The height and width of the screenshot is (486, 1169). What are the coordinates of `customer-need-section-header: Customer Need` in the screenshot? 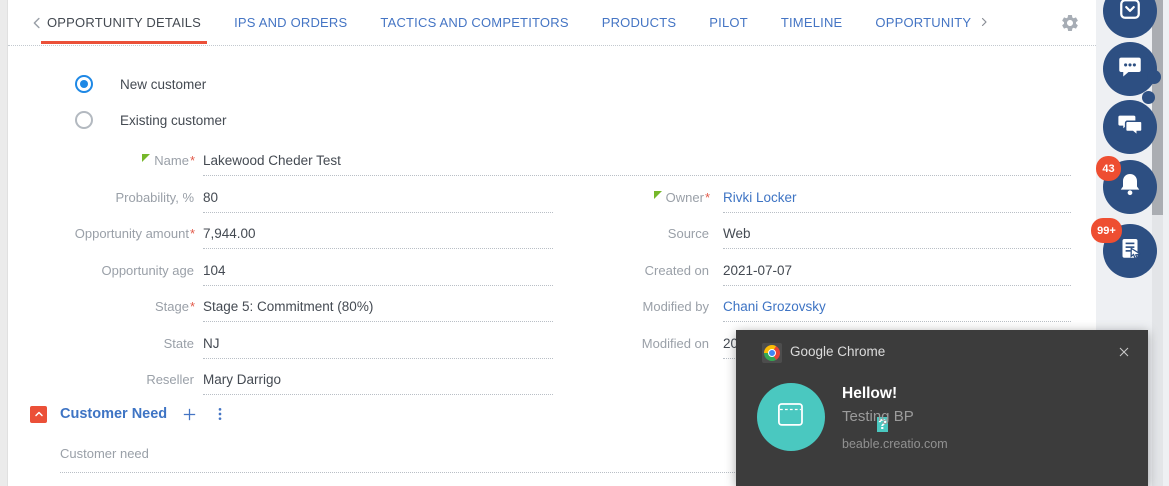 It's located at (129, 414).